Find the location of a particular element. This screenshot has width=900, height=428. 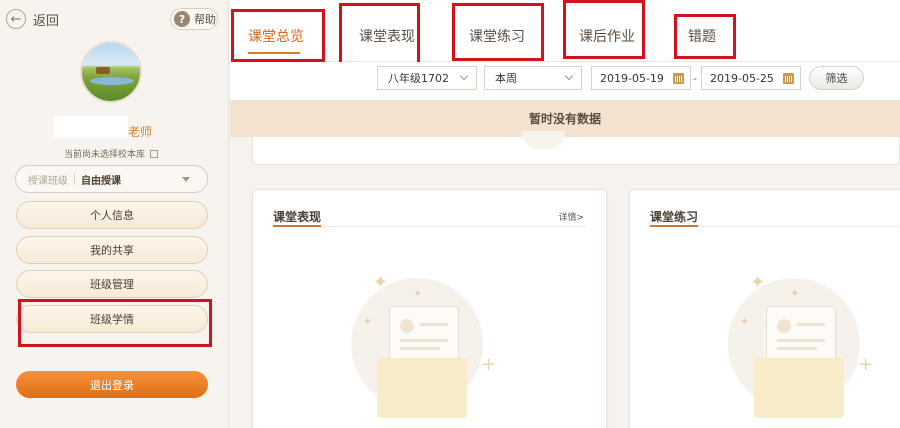

tab-bar is located at coordinates (565, 31).